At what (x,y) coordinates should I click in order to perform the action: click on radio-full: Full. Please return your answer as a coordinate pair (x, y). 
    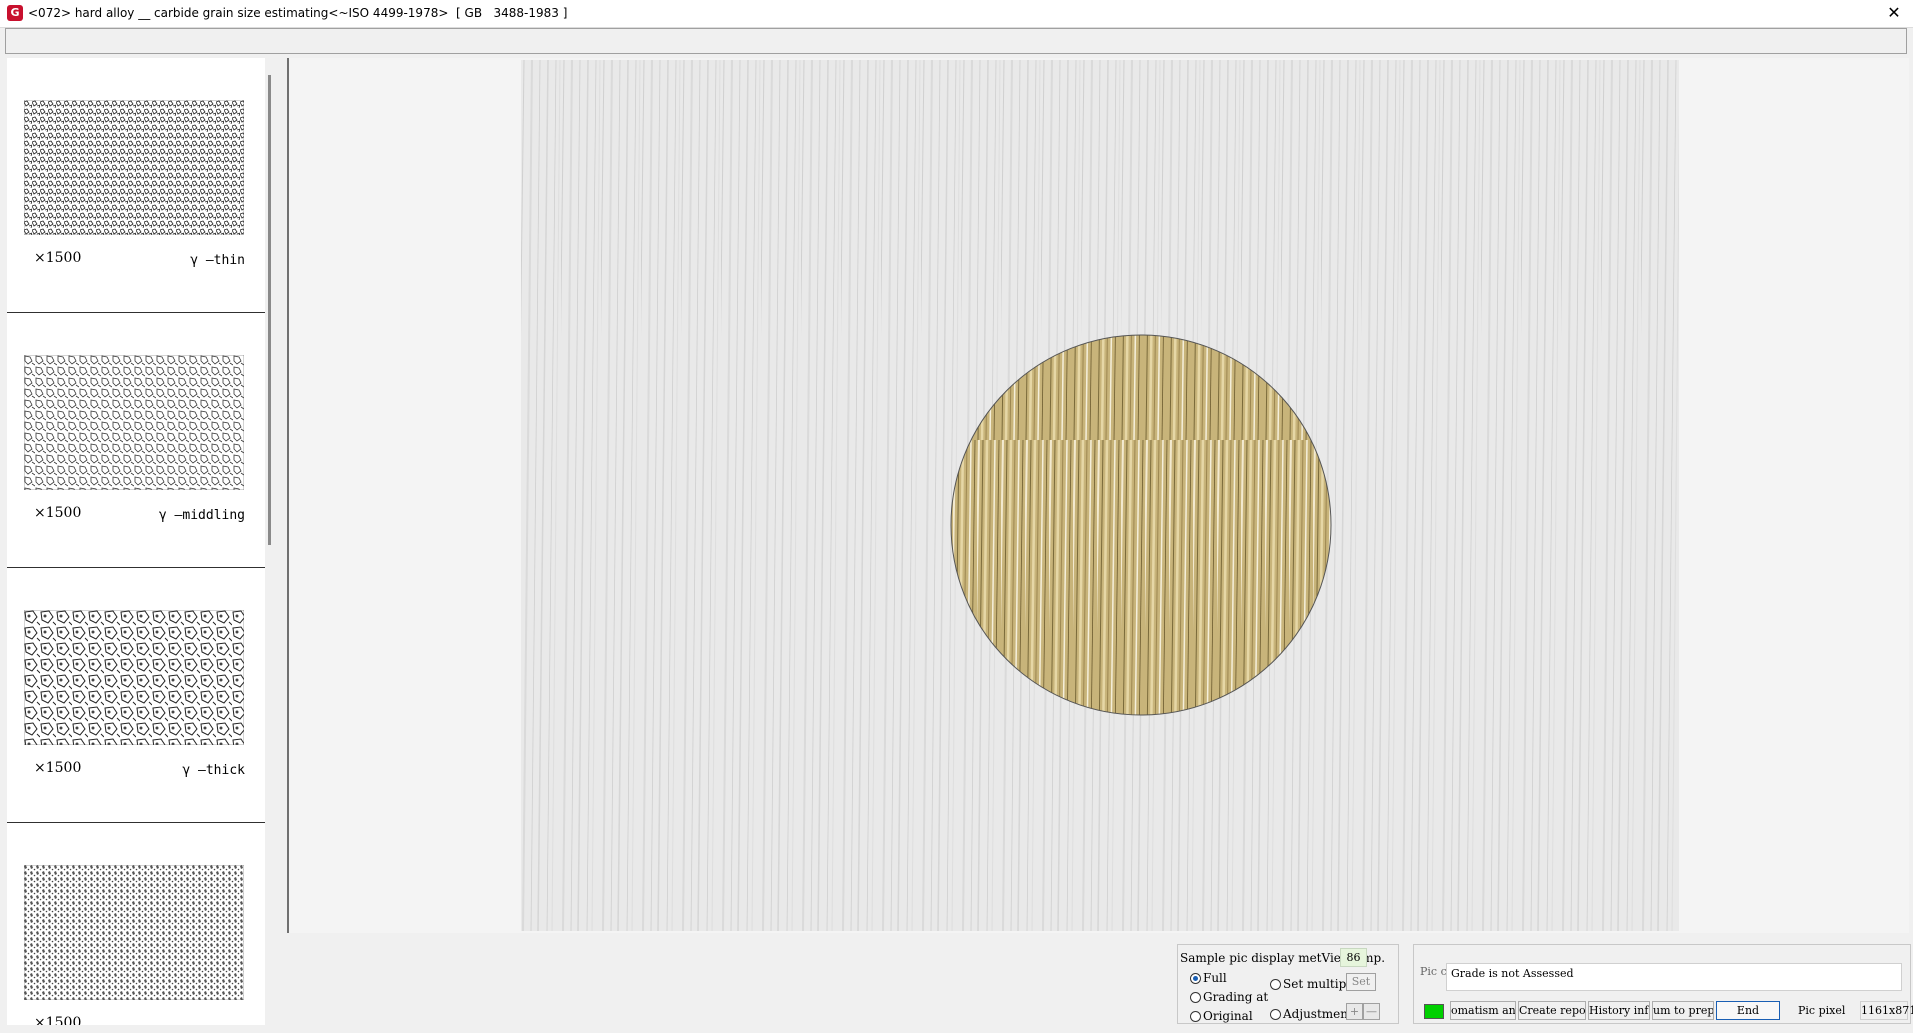
    Looking at the image, I should click on (1208, 978).